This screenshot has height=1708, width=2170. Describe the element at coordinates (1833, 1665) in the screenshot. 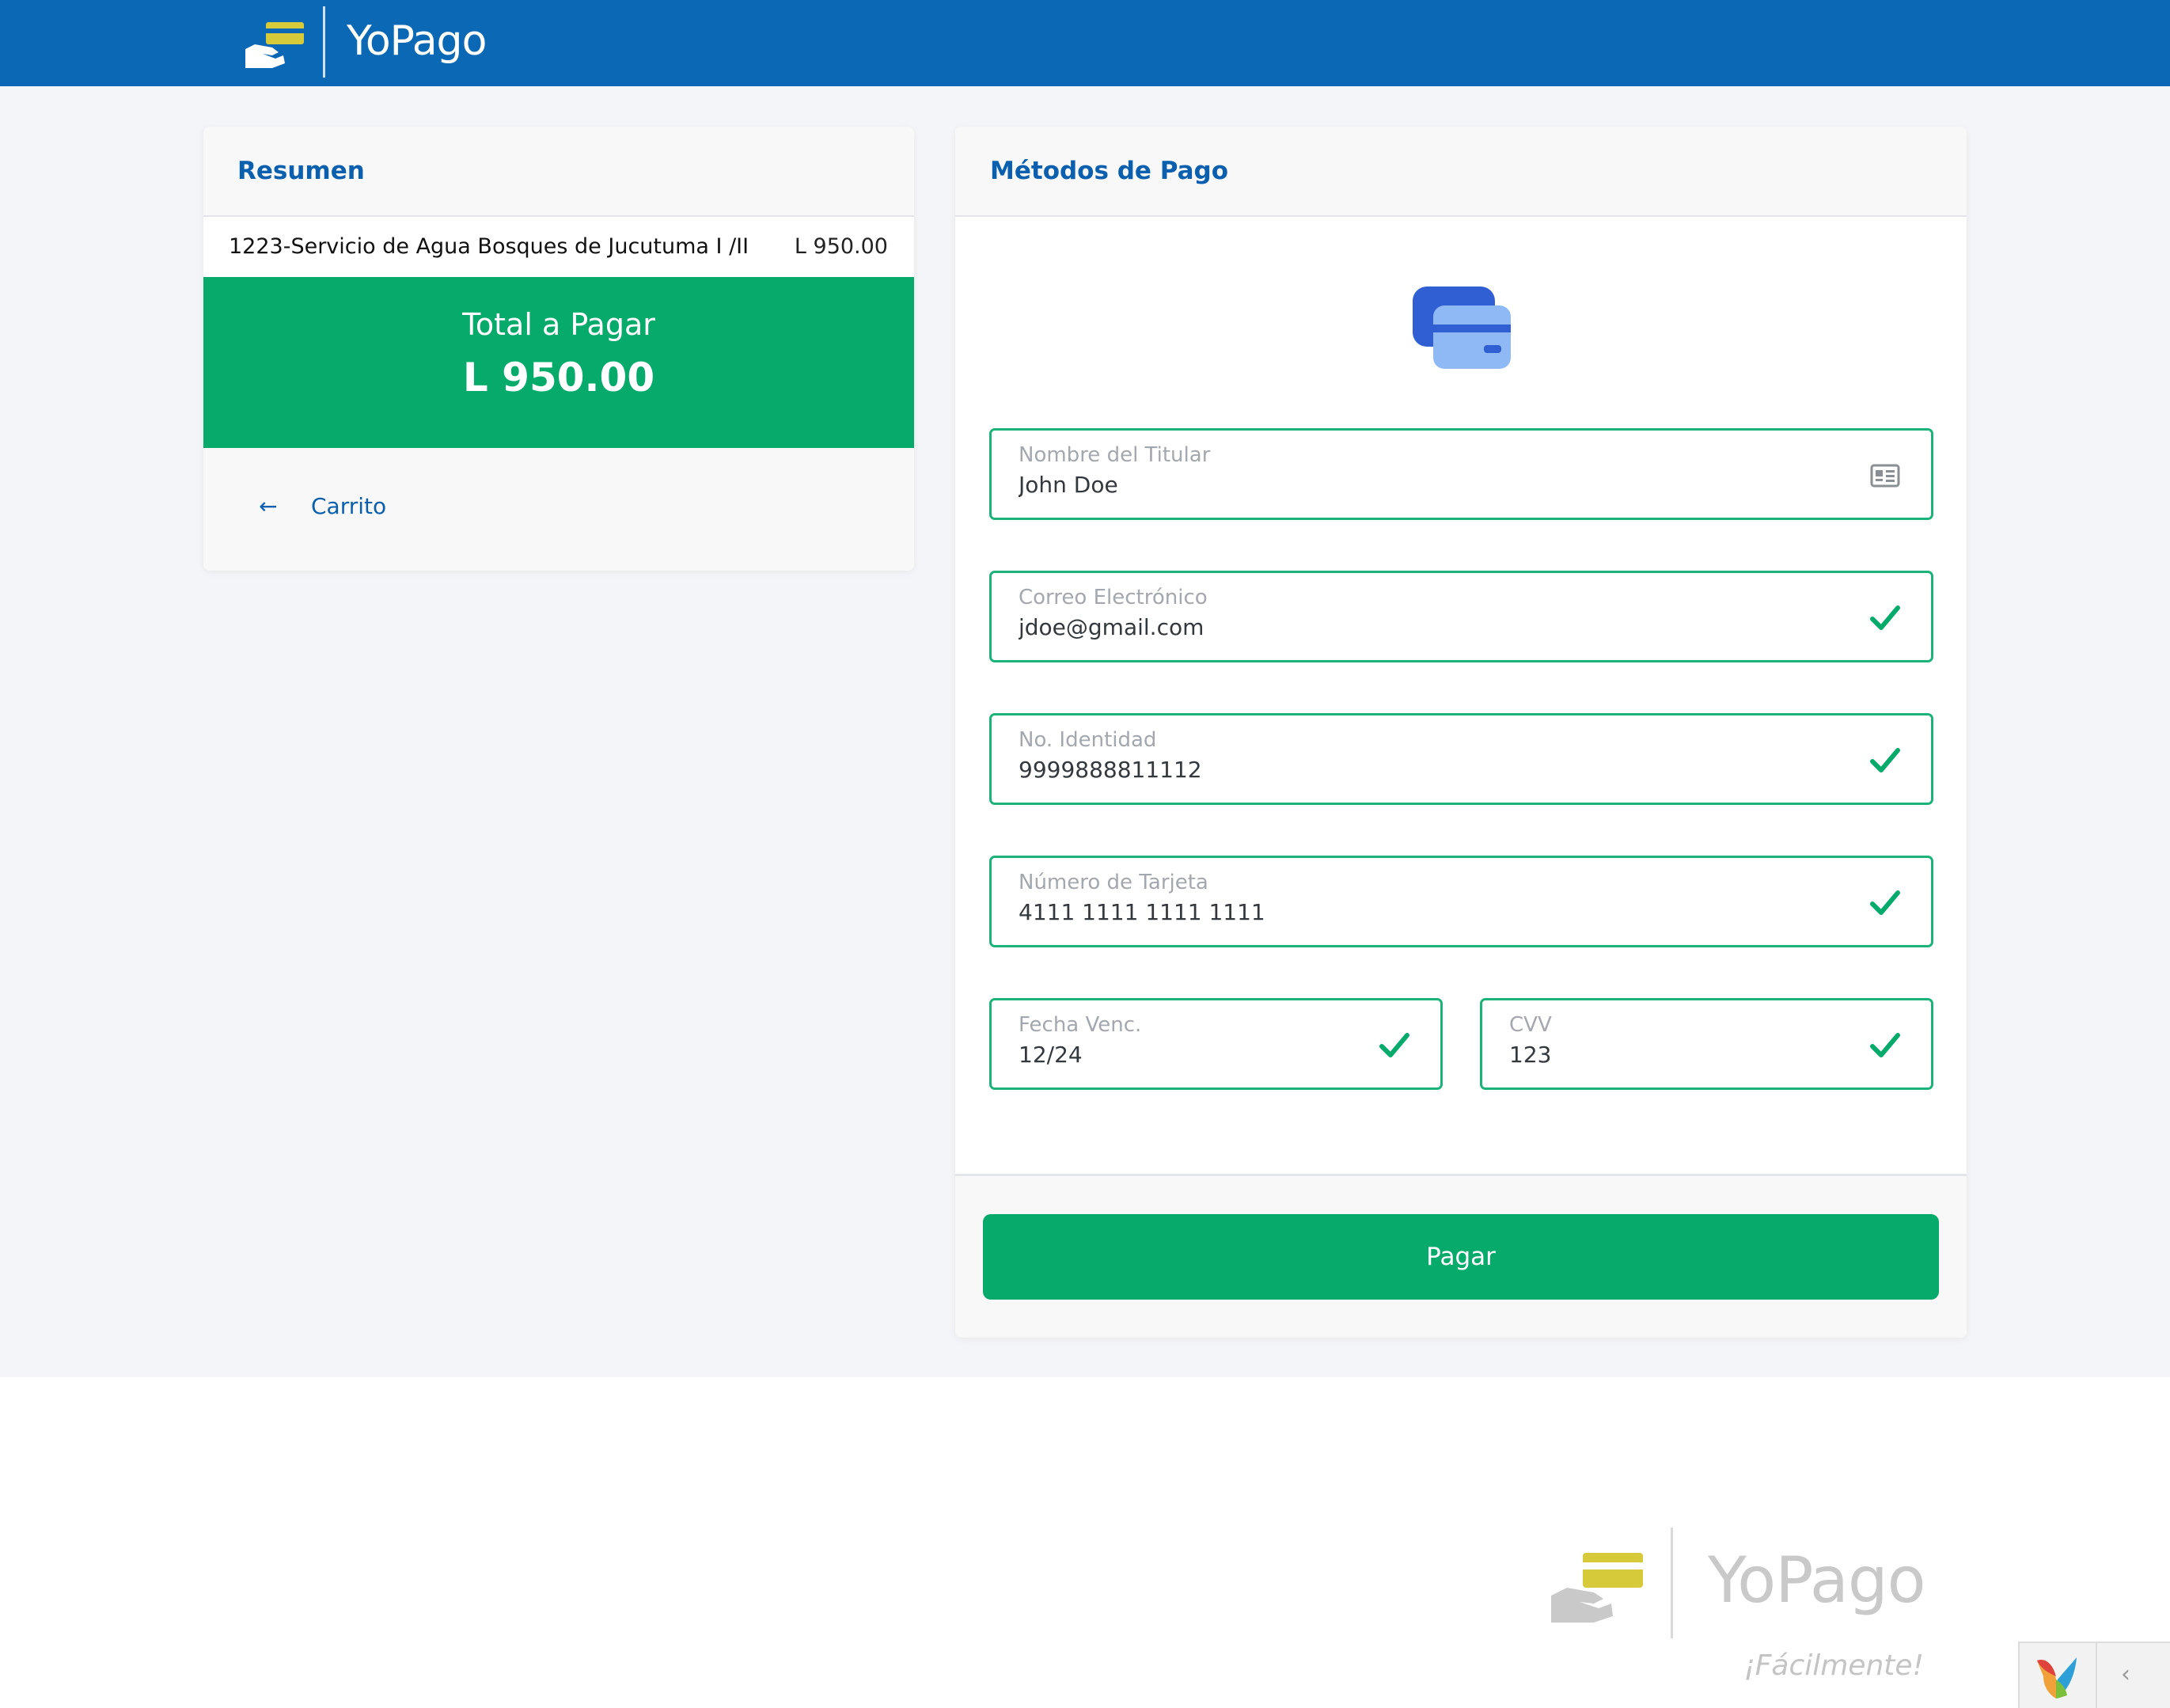

I see `footer-tagline: ¡Fácilmente!` at that location.